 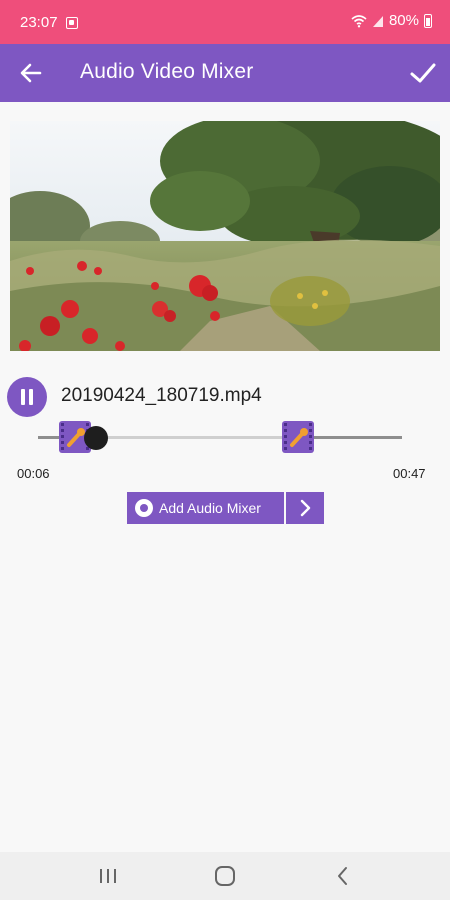 I want to click on notification-icon, so click(x=72, y=23).